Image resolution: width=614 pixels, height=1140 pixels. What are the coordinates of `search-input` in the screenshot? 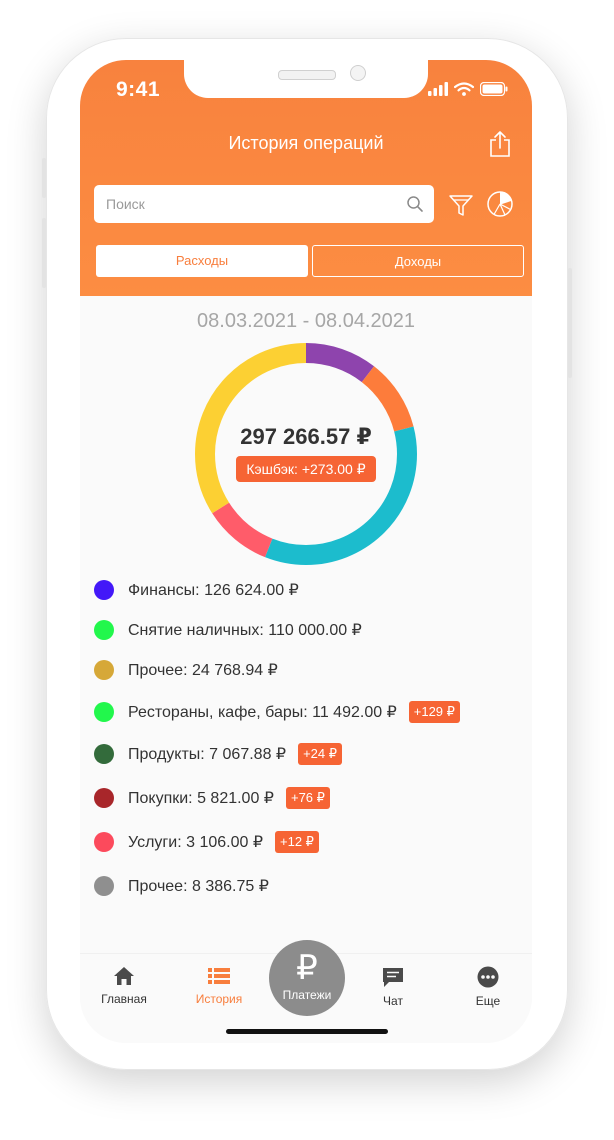 It's located at (244, 204).